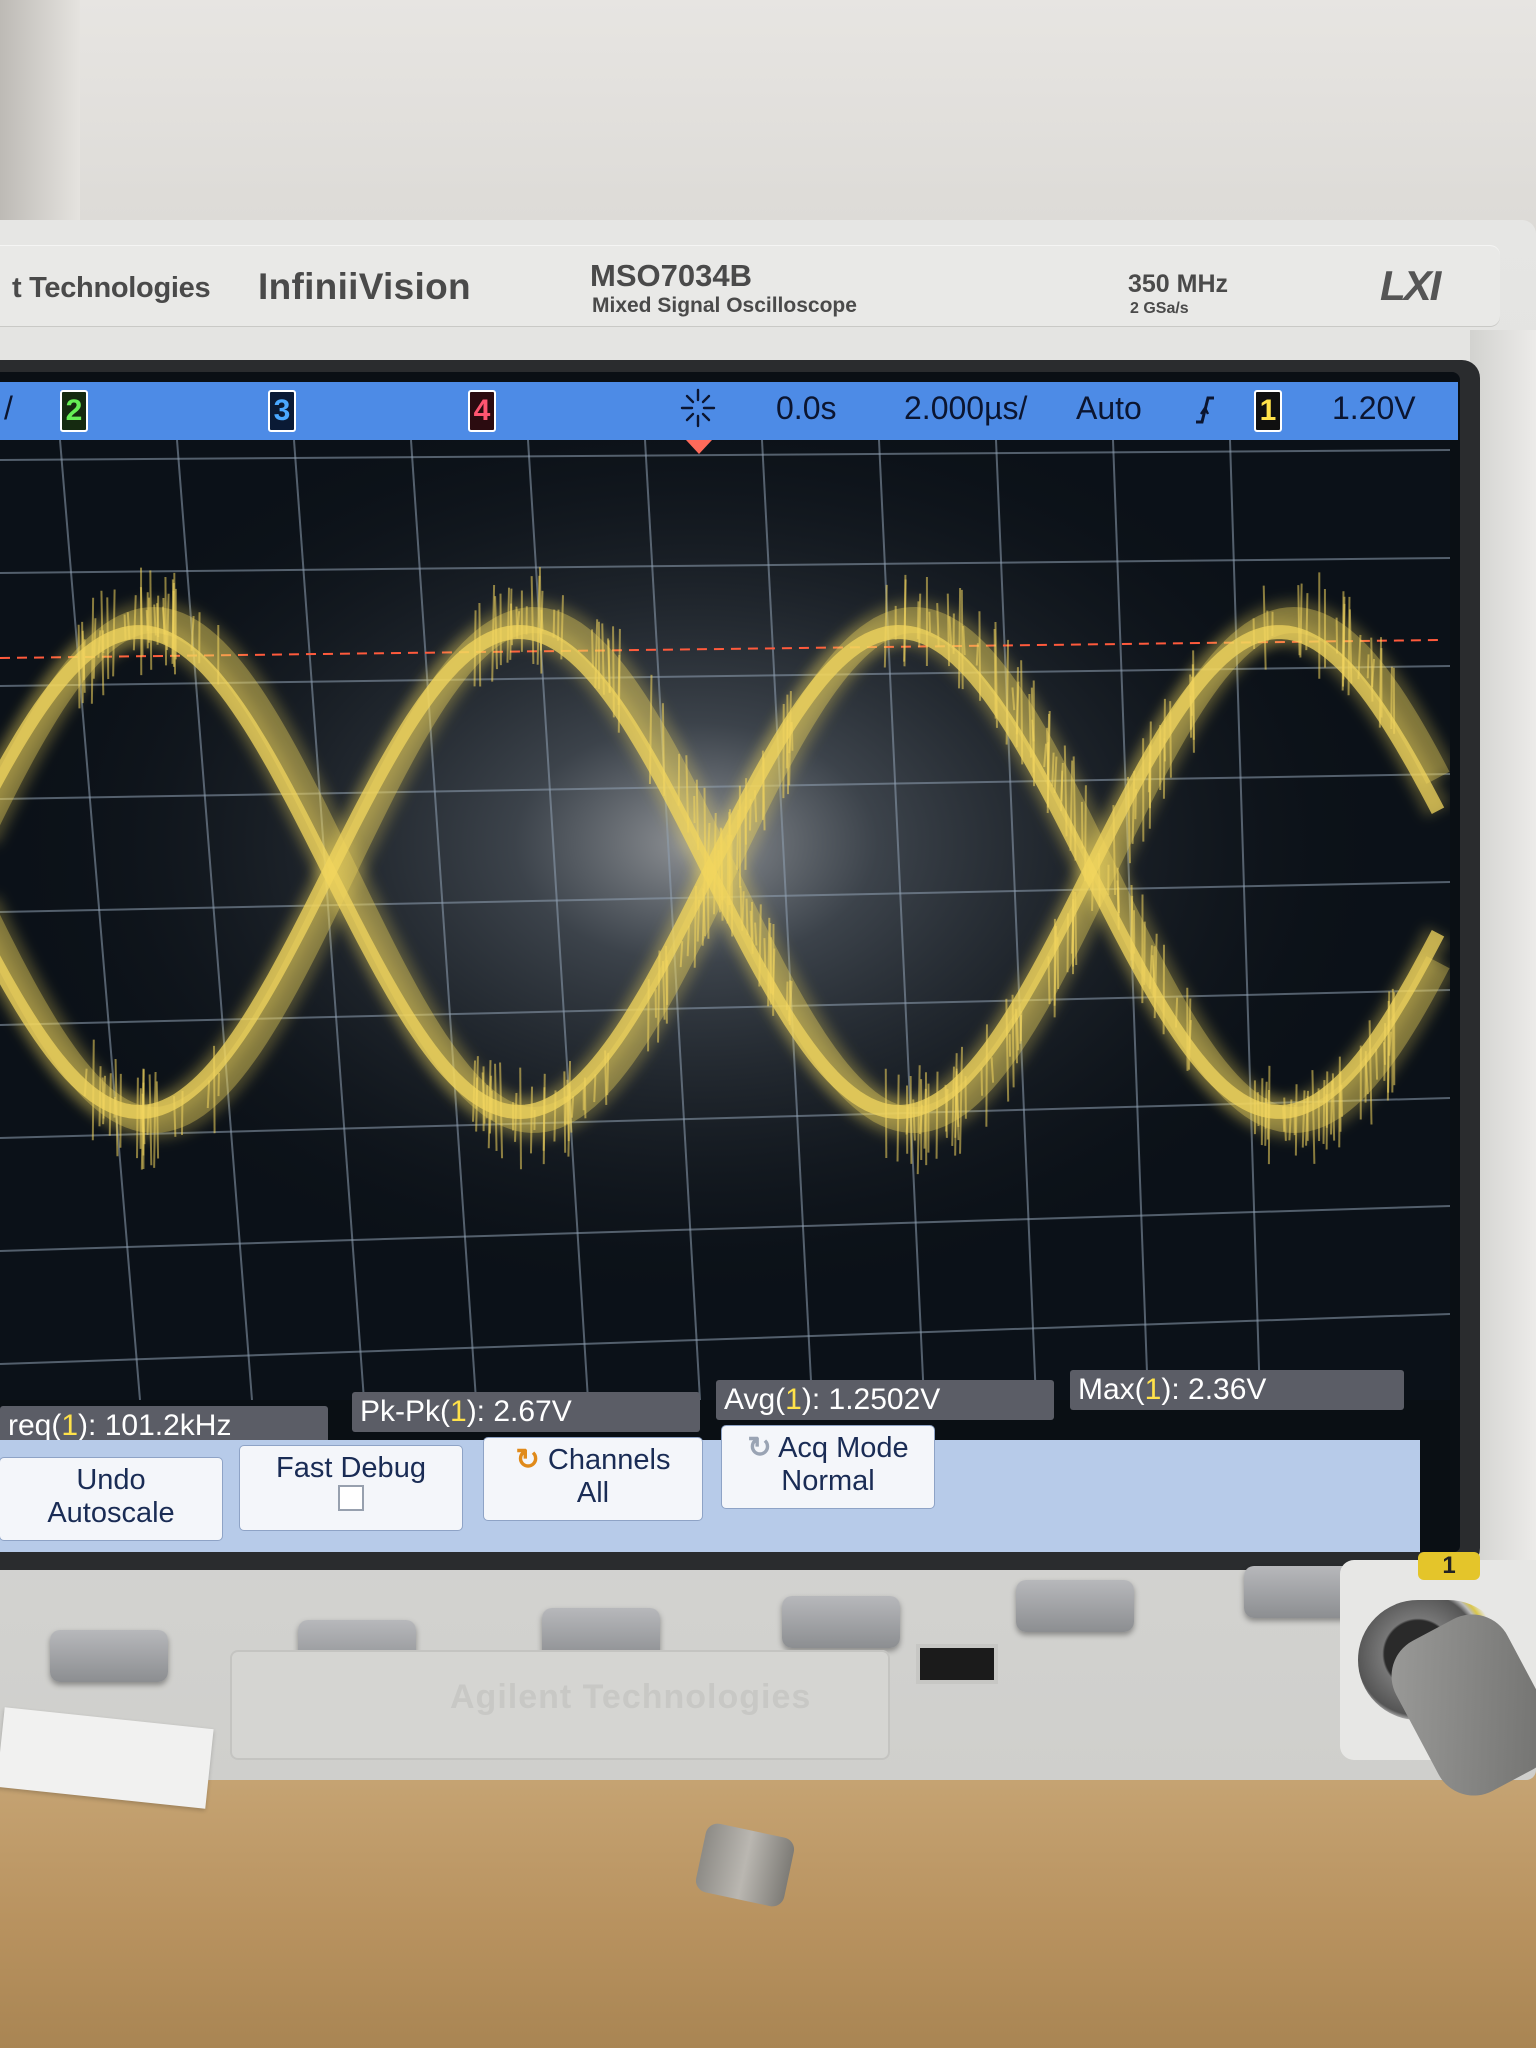 Image resolution: width=1536 pixels, height=2048 pixels. I want to click on measurement-max: Max(1): 2.36V, so click(1237, 1390).